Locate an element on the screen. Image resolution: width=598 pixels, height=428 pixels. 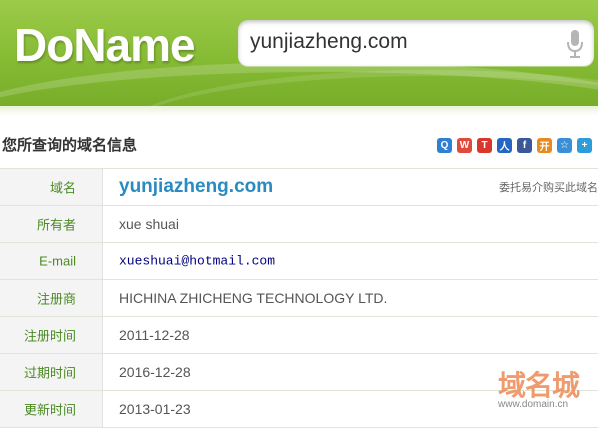
more-share-icon: + is located at coordinates (584, 145).